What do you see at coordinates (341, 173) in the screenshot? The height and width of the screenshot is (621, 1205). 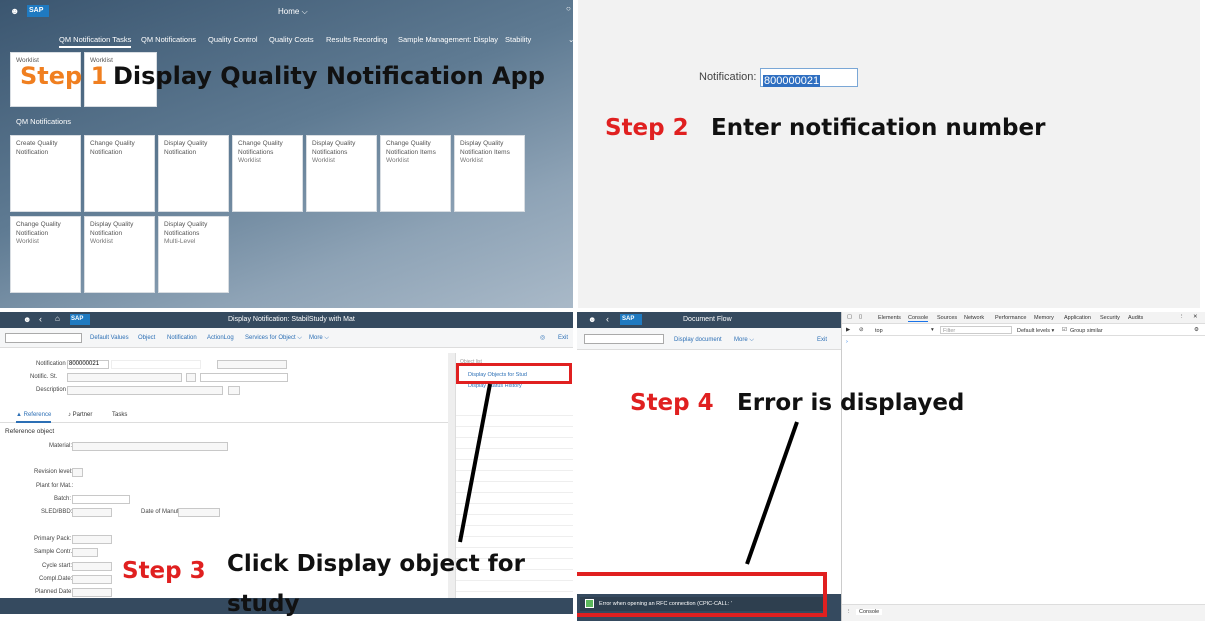 I see `app-tile: Display Quality Notifications Worklist` at bounding box center [341, 173].